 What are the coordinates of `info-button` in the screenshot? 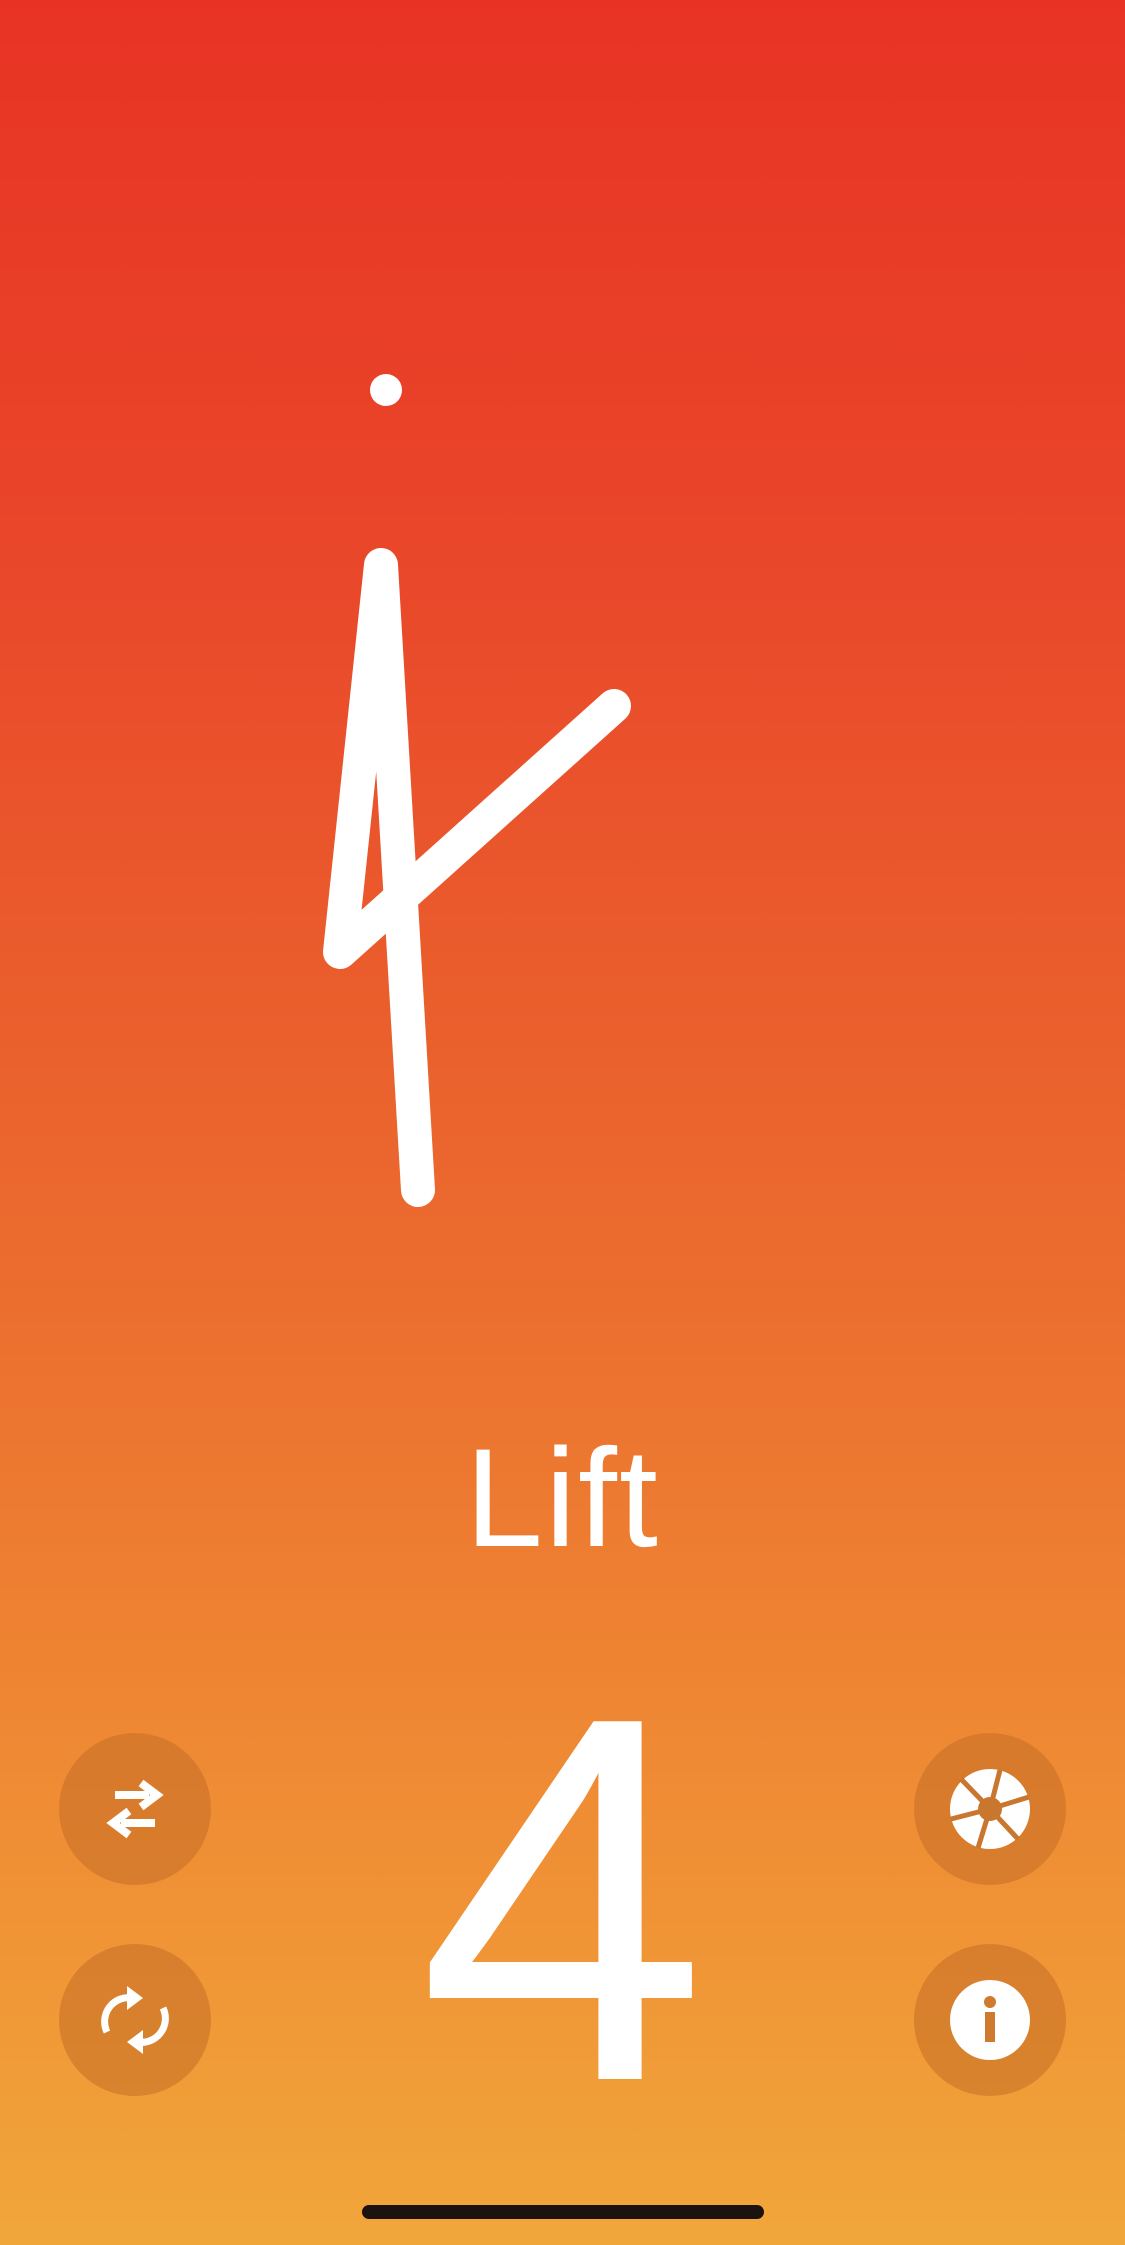 It's located at (990, 2020).